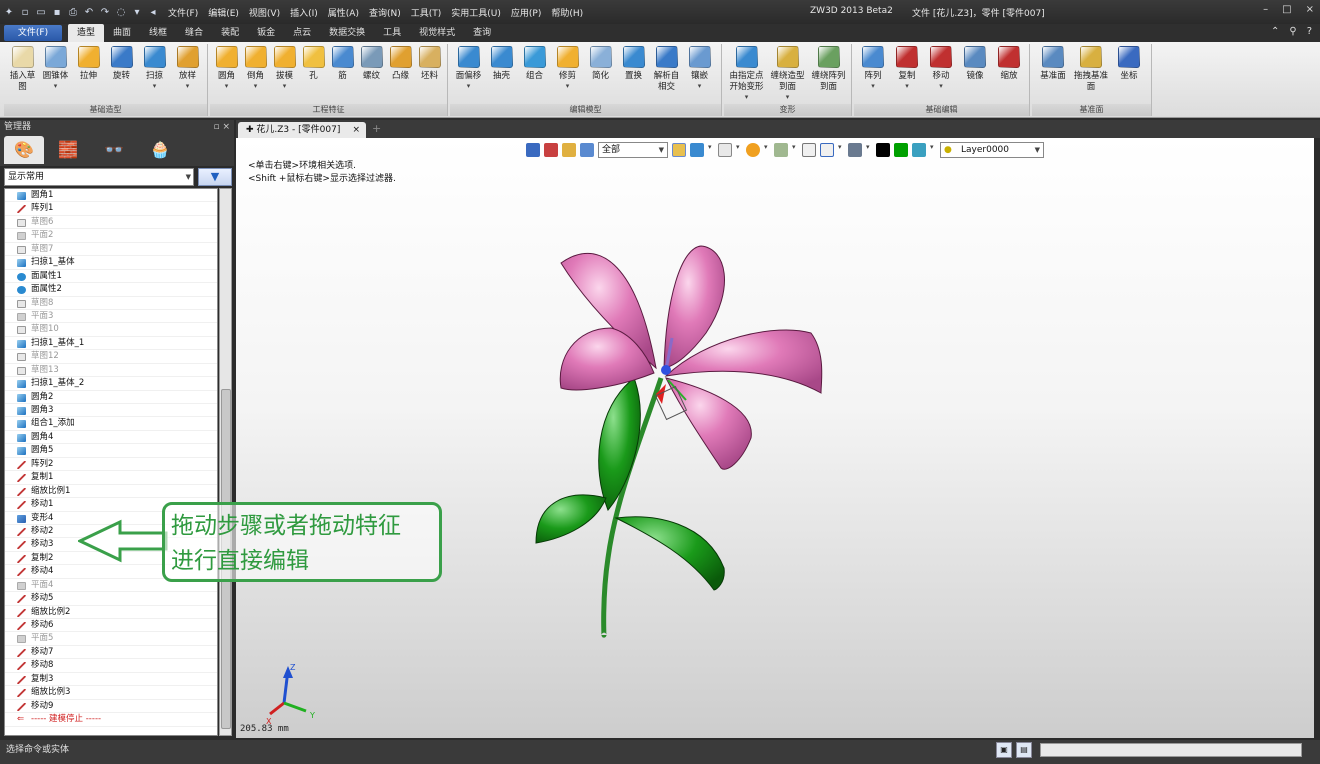 The height and width of the screenshot is (764, 1320). What do you see at coordinates (371, 64) in the screenshot?
I see `ribbon-tool-1-5: 螺纹` at bounding box center [371, 64].